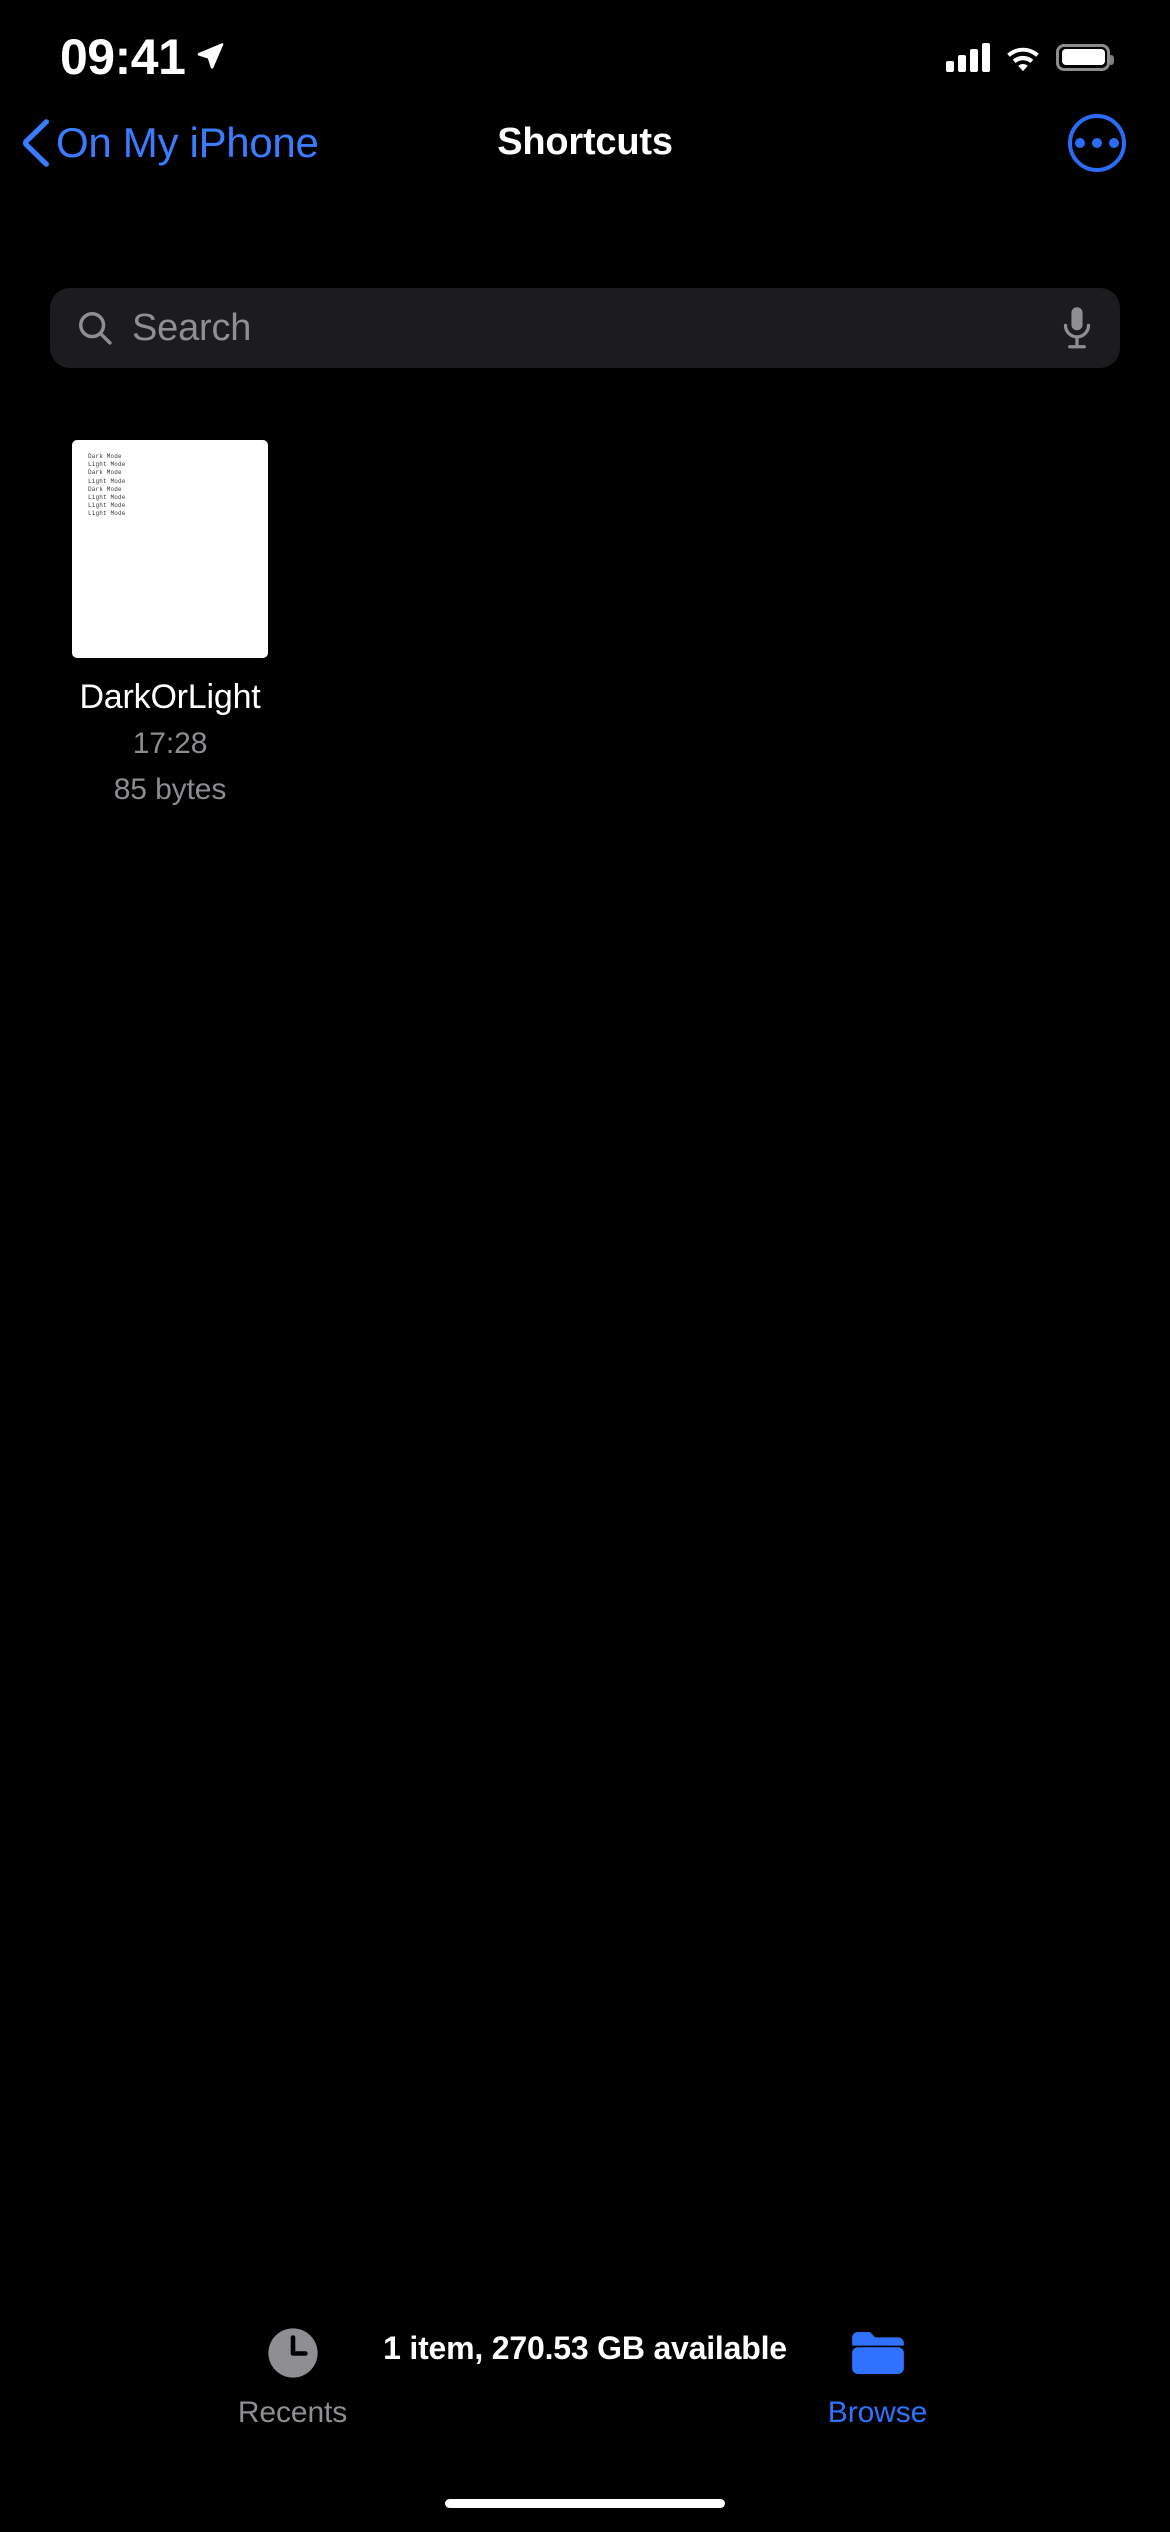 This screenshot has height=2532, width=1170. Describe the element at coordinates (1077, 328) in the screenshot. I see `microphone-icon` at that location.